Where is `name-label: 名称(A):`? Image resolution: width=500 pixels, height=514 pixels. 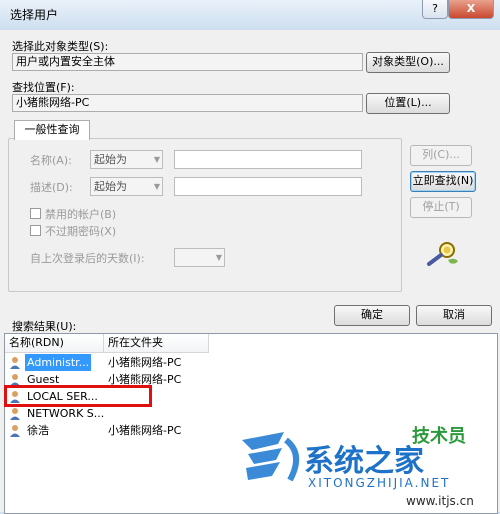
name-label: 名称(A): is located at coordinates (51, 160).